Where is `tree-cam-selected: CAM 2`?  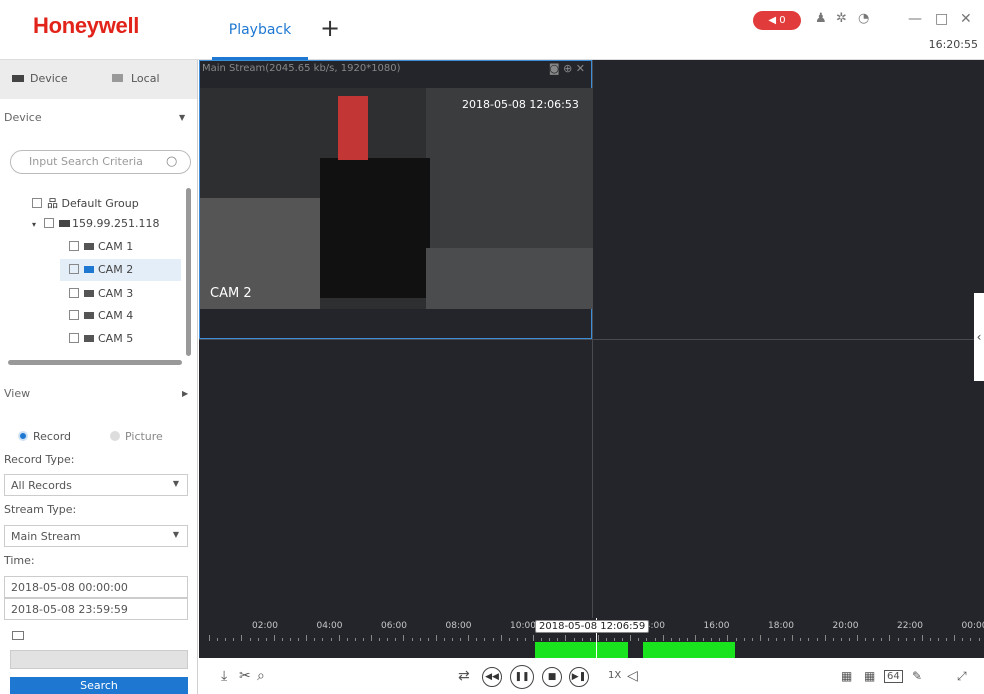
tree-cam-selected: CAM 2 is located at coordinates (101, 269).